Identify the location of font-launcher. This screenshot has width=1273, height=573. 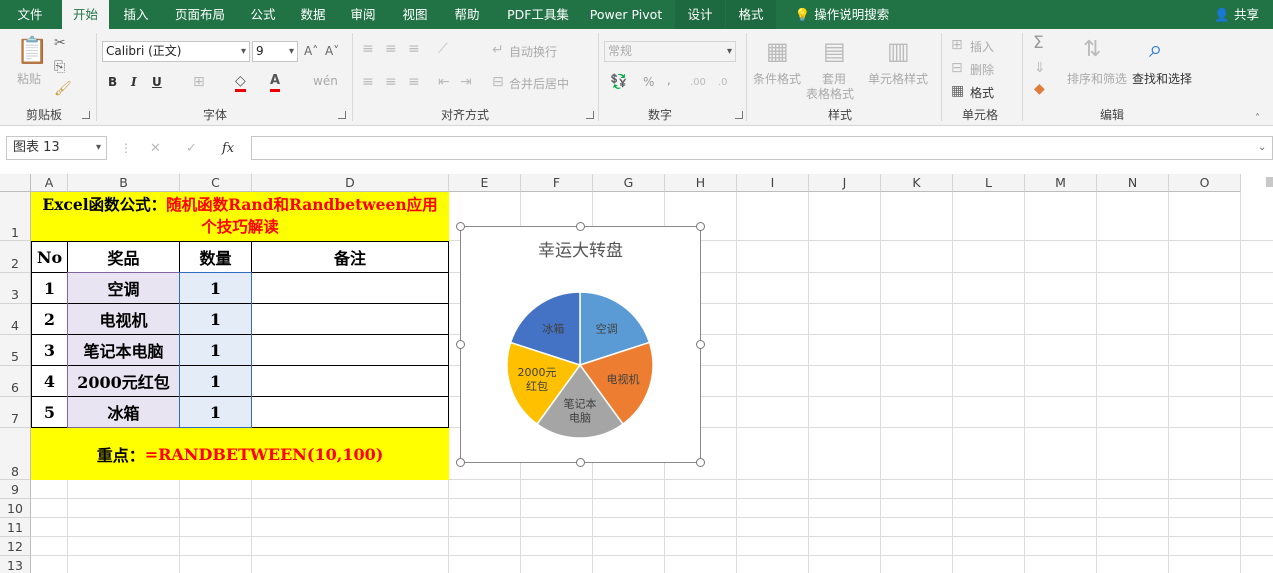
(342, 115).